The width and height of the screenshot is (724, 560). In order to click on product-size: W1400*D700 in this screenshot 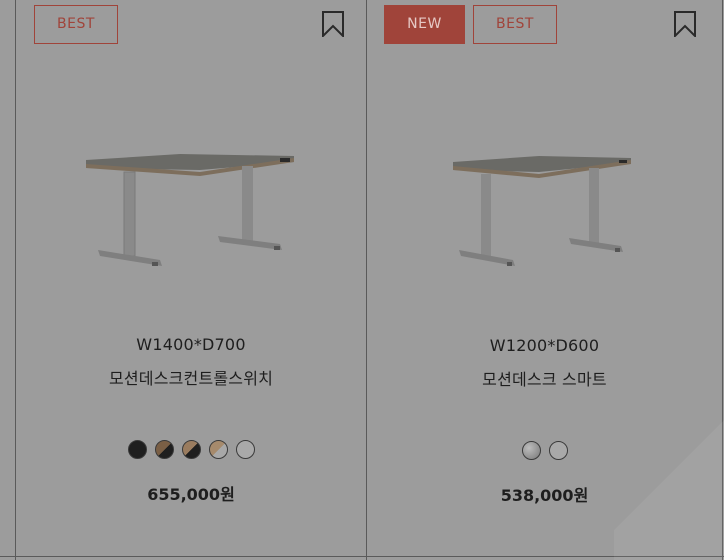, I will do `click(191, 344)`.